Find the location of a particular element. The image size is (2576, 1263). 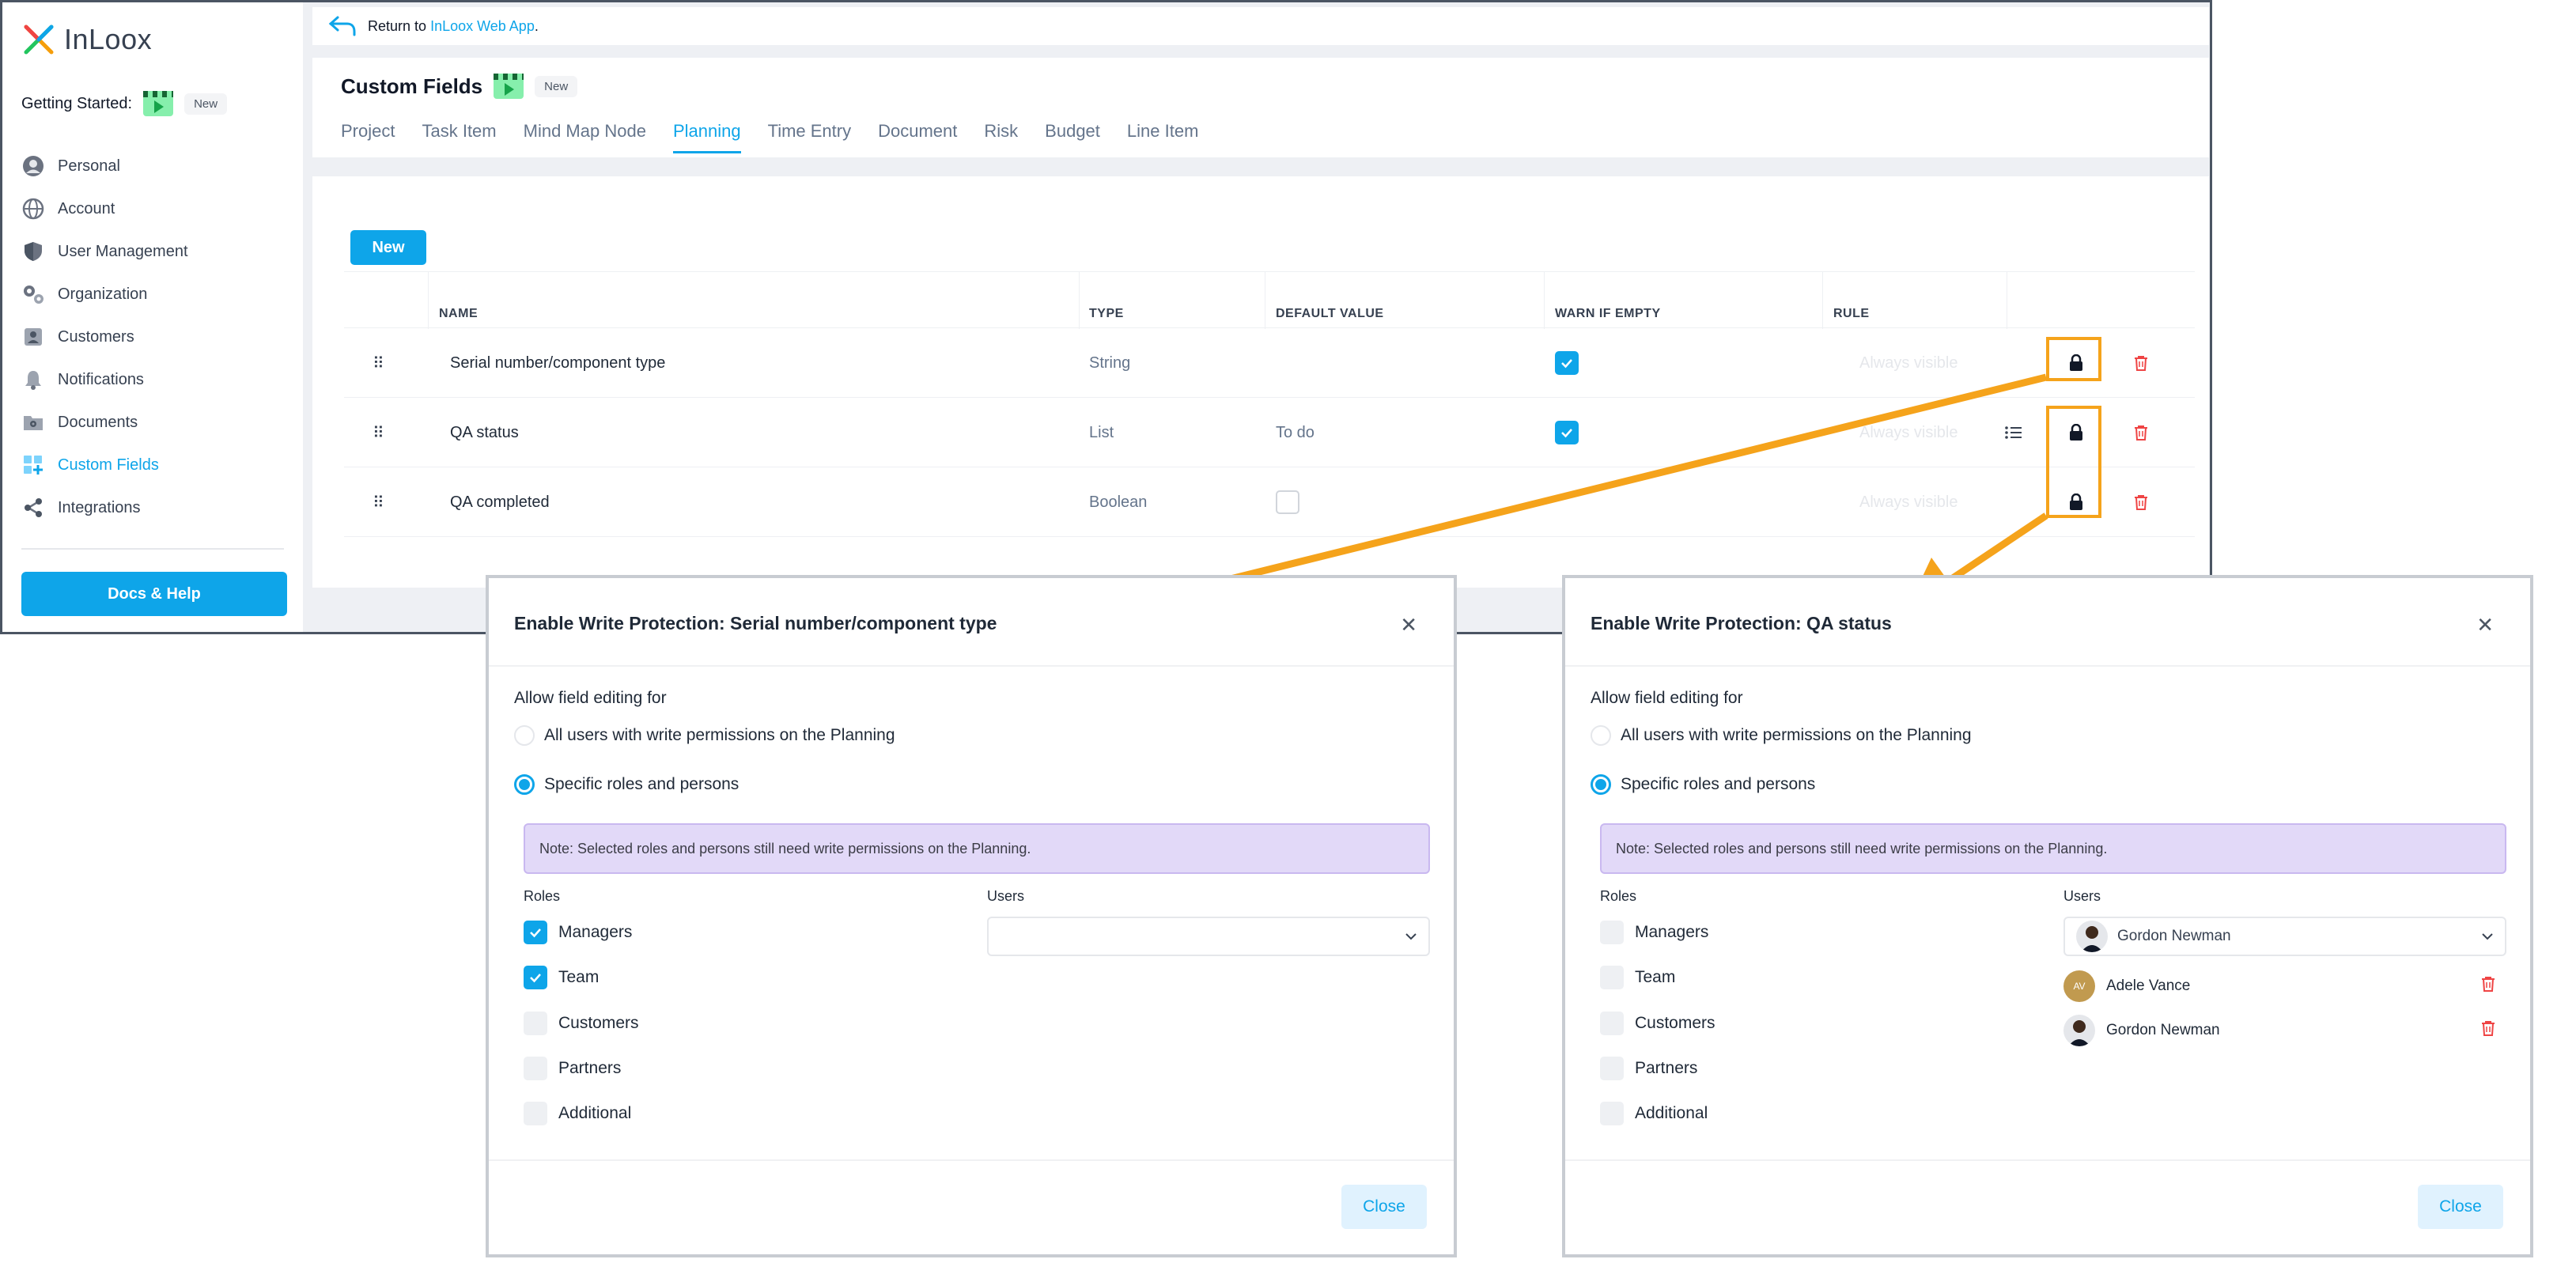

list-options-icon is located at coordinates (2014, 432).